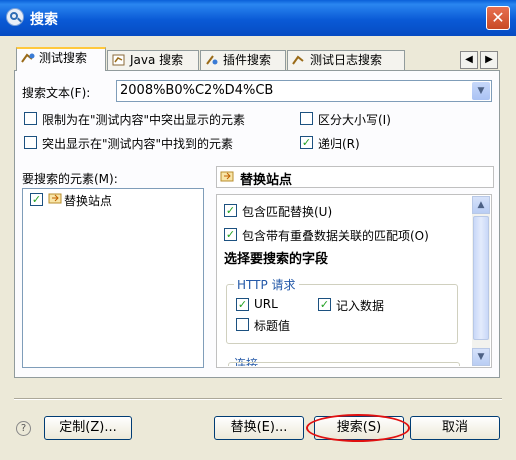 The image size is (516, 460). Describe the element at coordinates (481, 205) in the screenshot. I see `scroll-up-button: ▲` at that location.